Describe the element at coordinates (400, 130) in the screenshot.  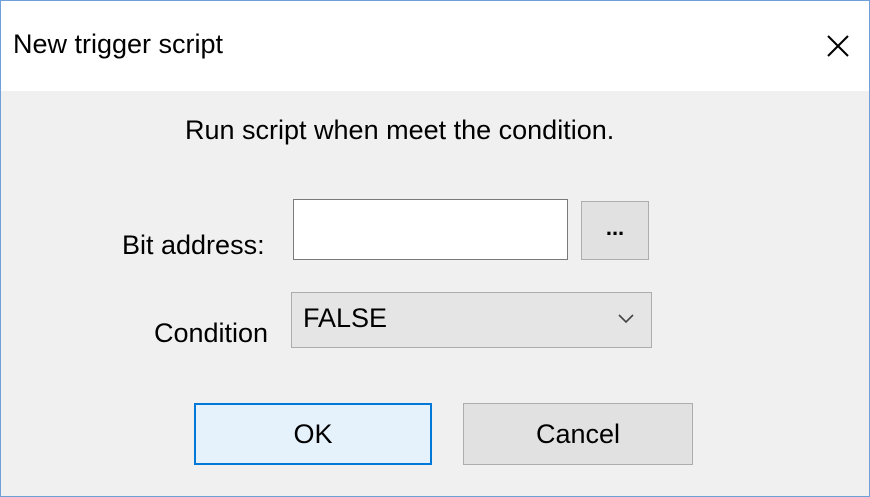
I see `instruction-text: Run script when meet the condition.` at that location.